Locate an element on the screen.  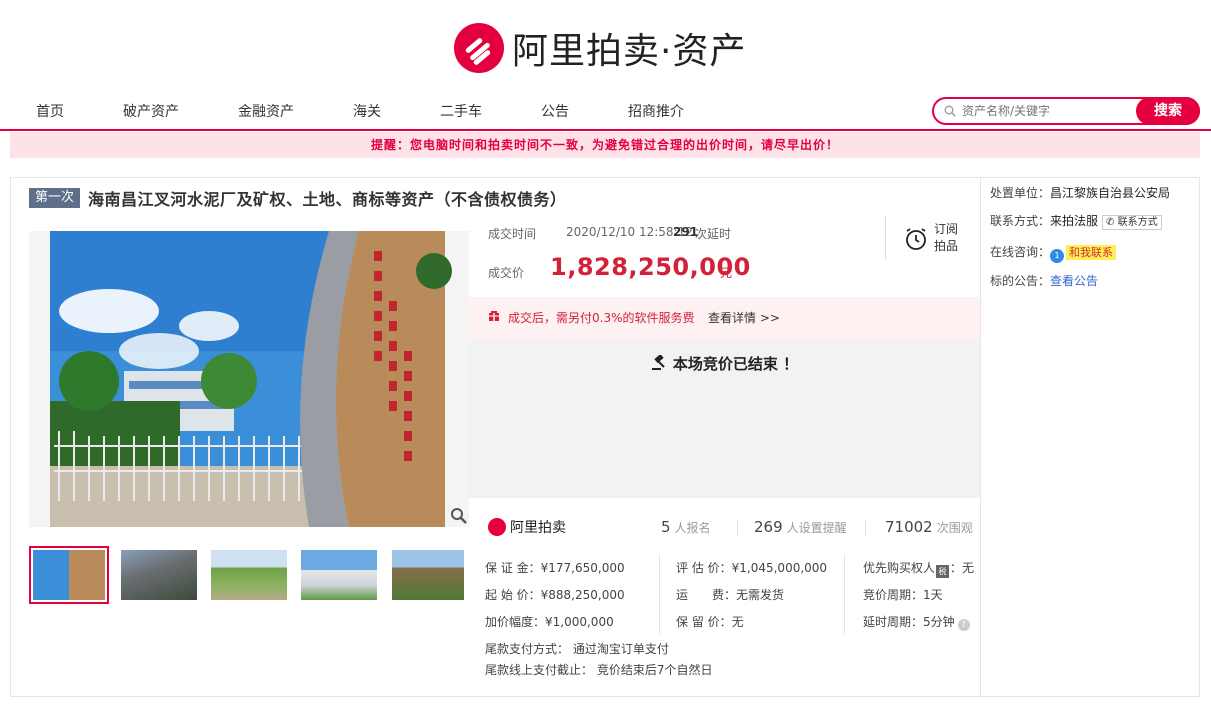
help-icon: ? is located at coordinates (963, 625).